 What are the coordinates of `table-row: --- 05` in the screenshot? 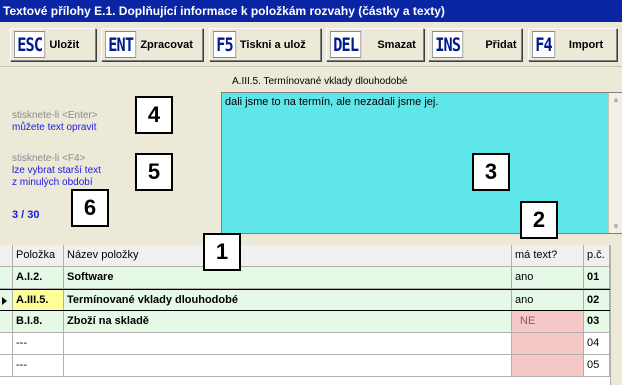 It's located at (305, 366).